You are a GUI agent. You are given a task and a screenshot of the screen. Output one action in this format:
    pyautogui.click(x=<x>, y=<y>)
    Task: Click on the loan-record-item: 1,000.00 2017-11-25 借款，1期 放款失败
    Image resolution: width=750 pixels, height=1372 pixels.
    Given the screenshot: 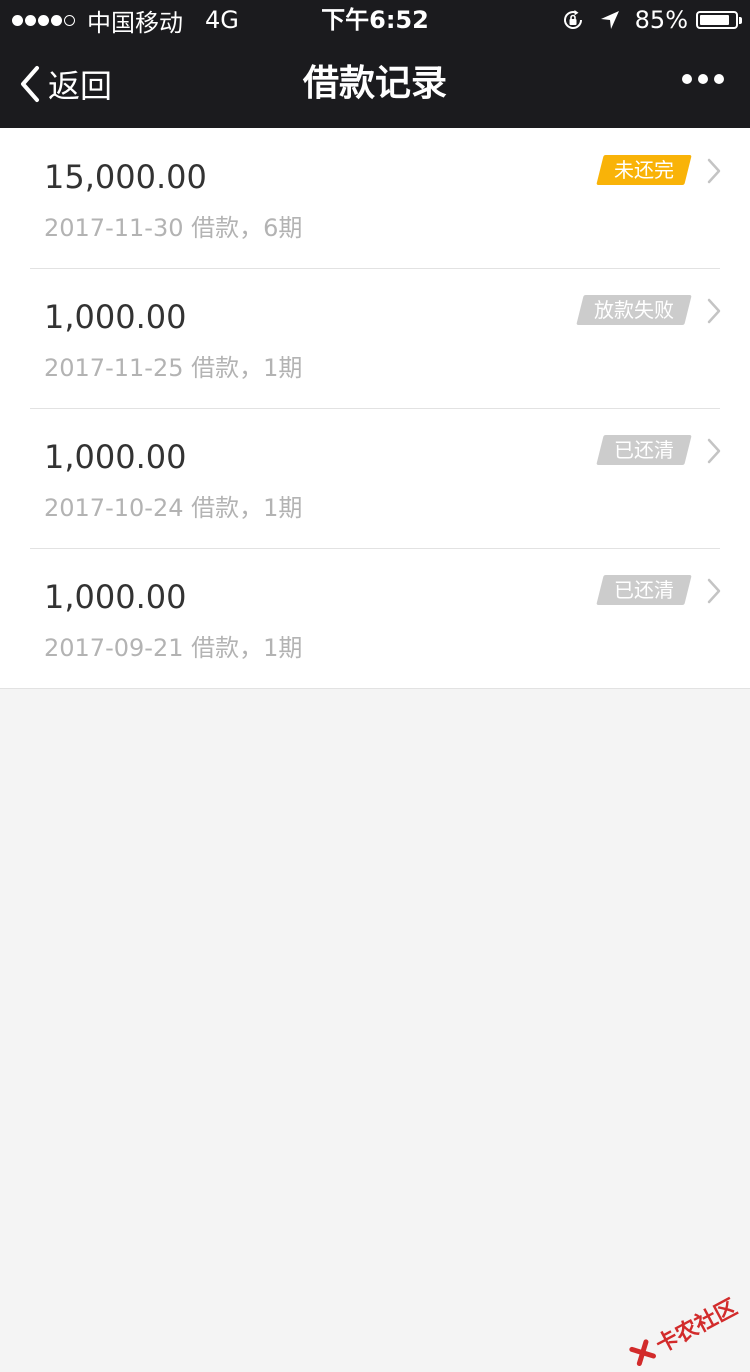 What is the action you would take?
    pyautogui.click(x=375, y=338)
    